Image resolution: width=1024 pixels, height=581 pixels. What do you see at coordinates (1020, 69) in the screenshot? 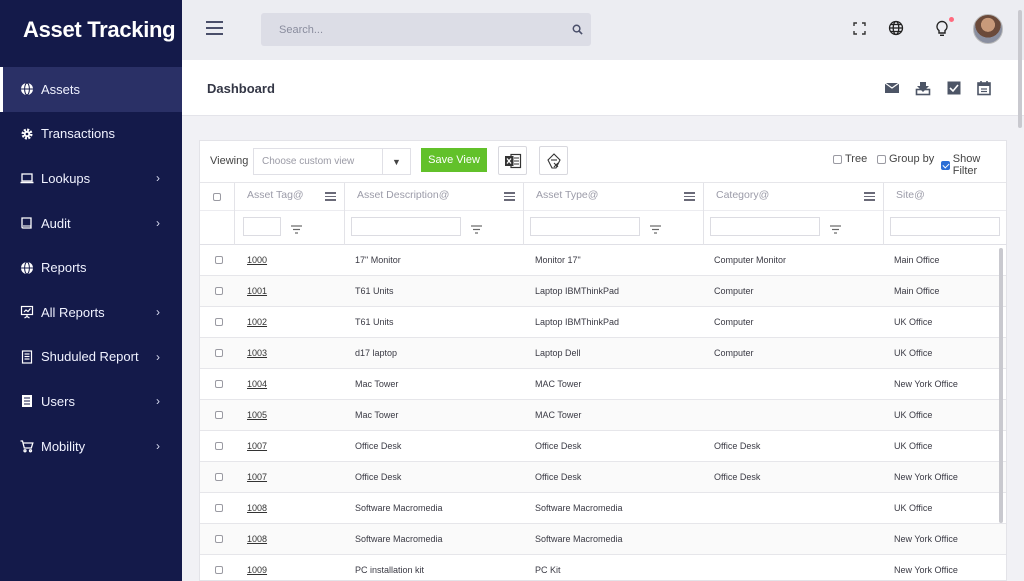
I see `page-scrollbar` at bounding box center [1020, 69].